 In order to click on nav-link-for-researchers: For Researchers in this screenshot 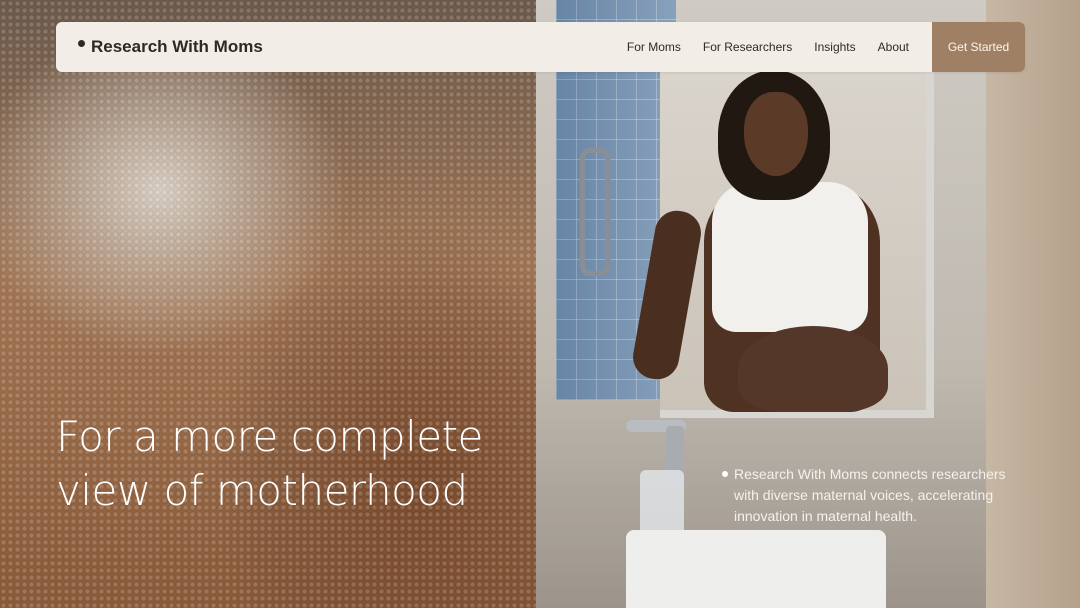, I will do `click(747, 47)`.